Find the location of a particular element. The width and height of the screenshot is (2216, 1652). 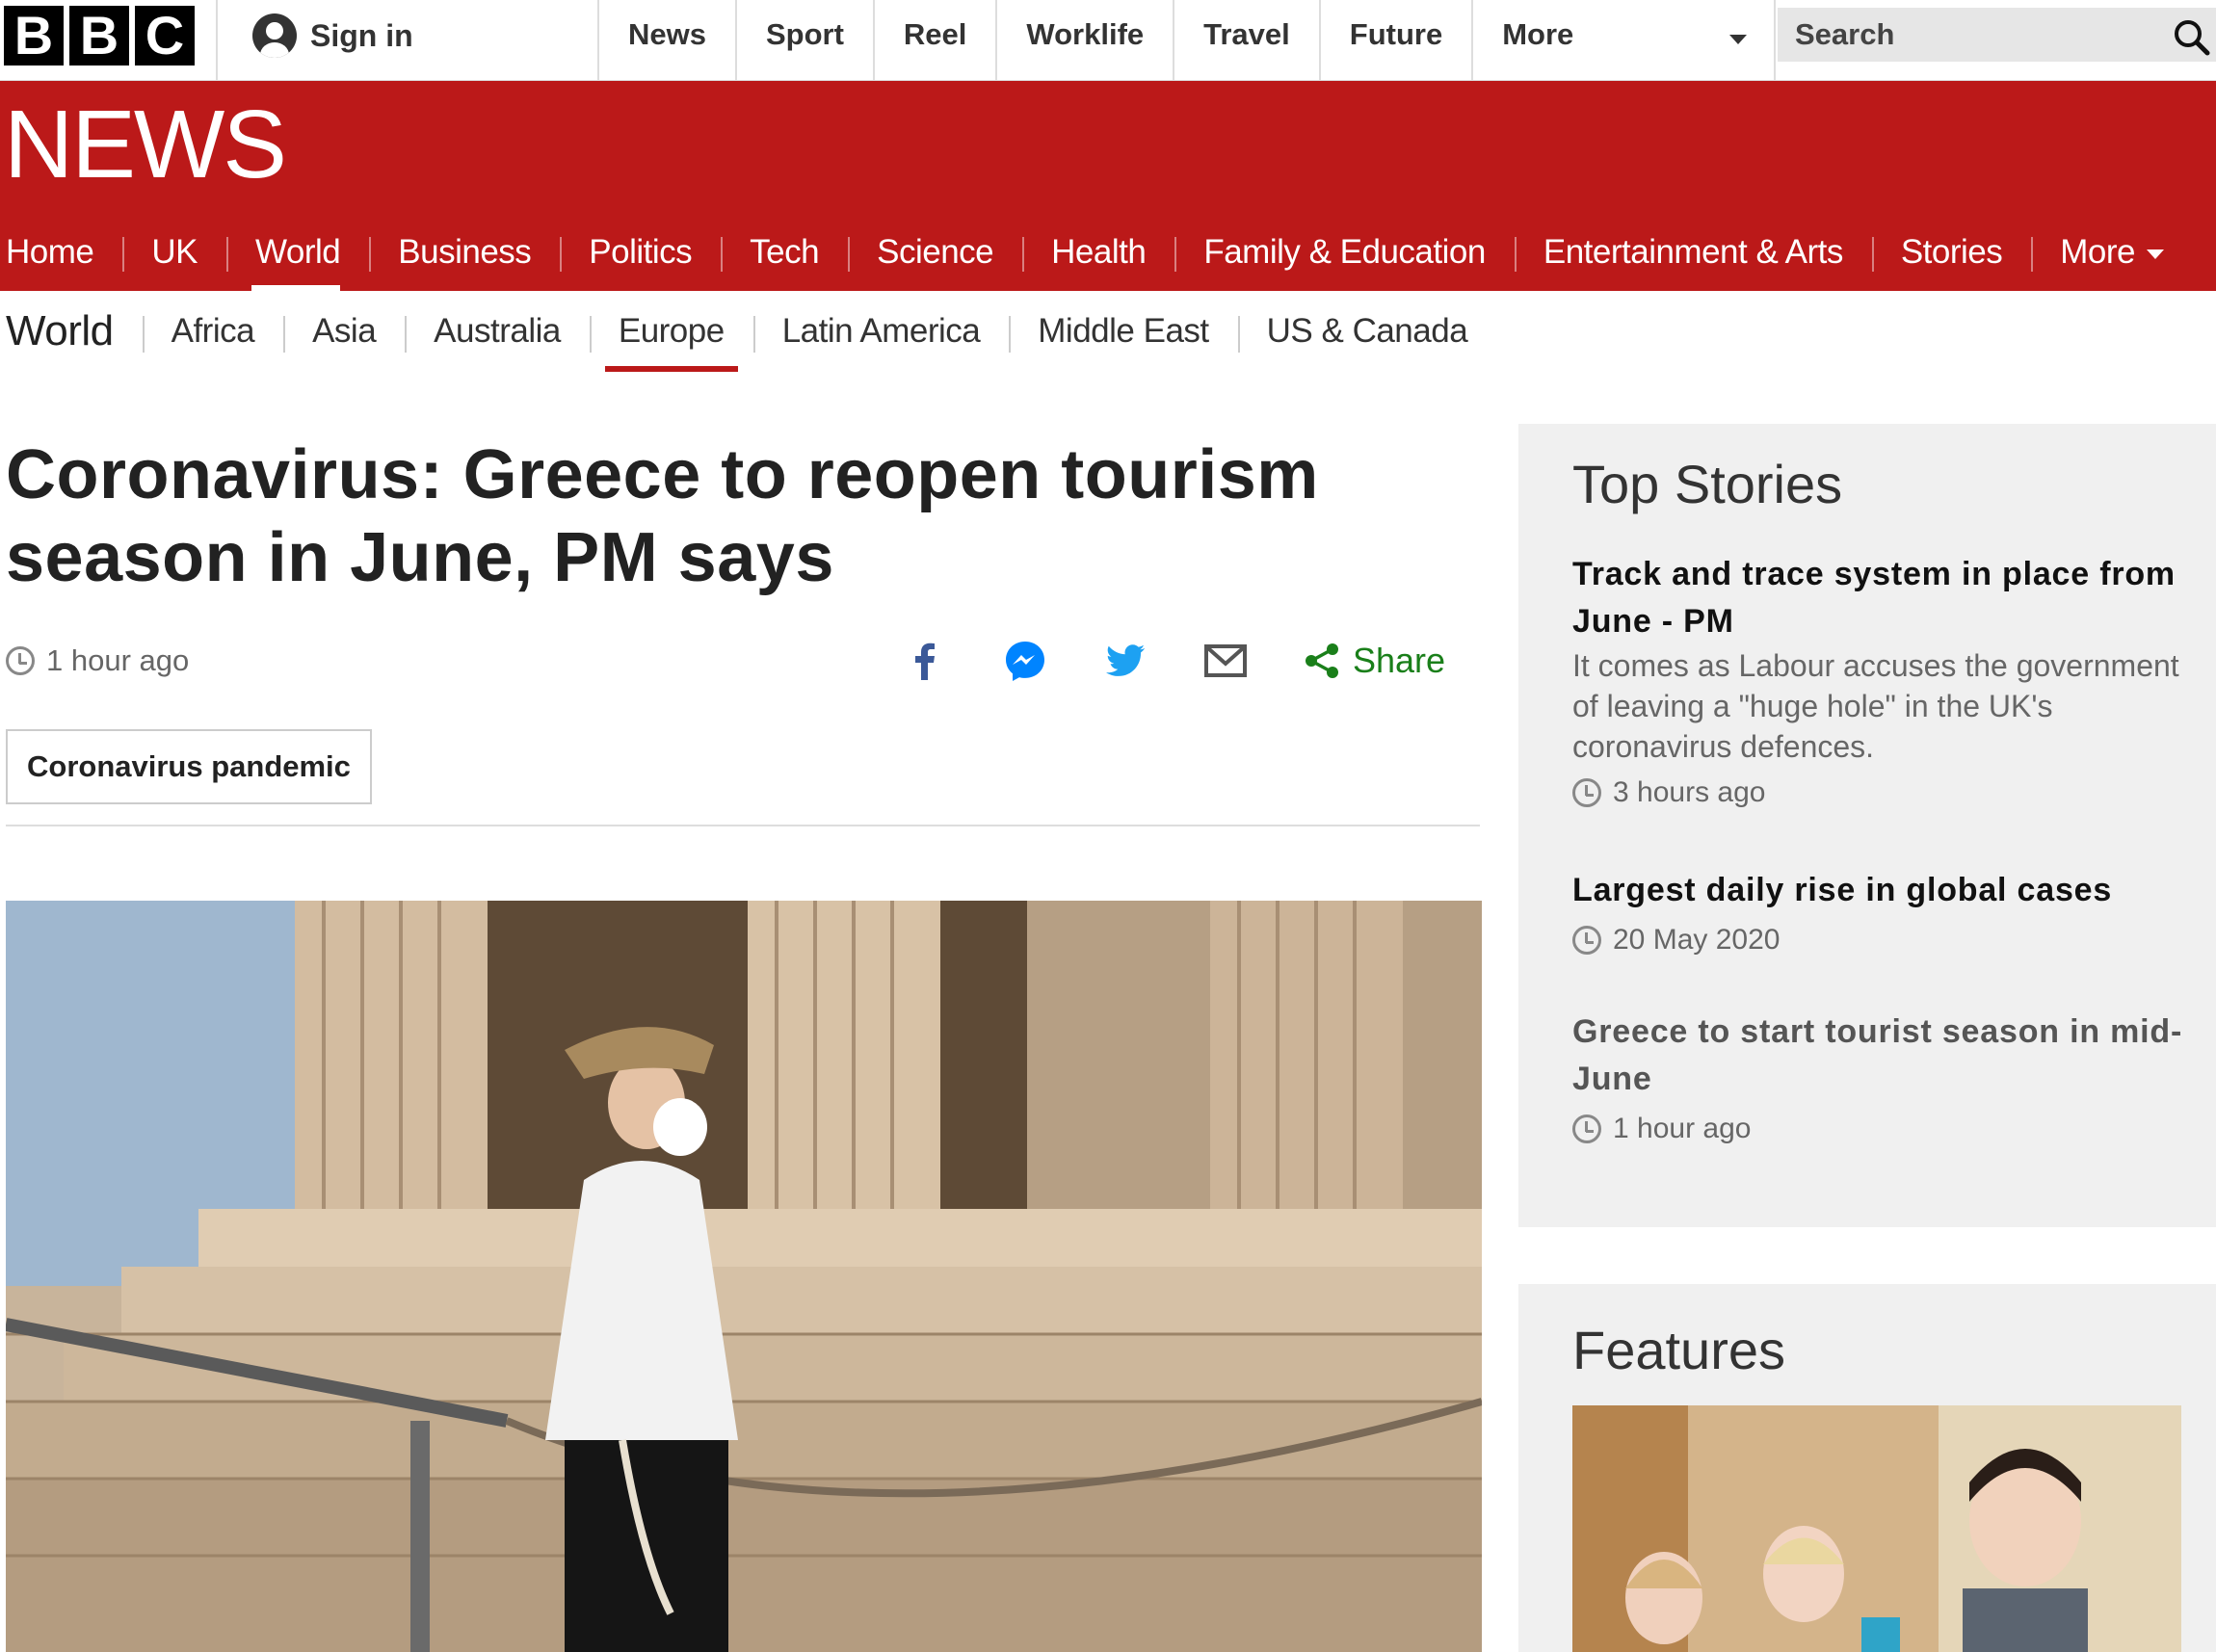

share-button: Share is located at coordinates (1374, 661).